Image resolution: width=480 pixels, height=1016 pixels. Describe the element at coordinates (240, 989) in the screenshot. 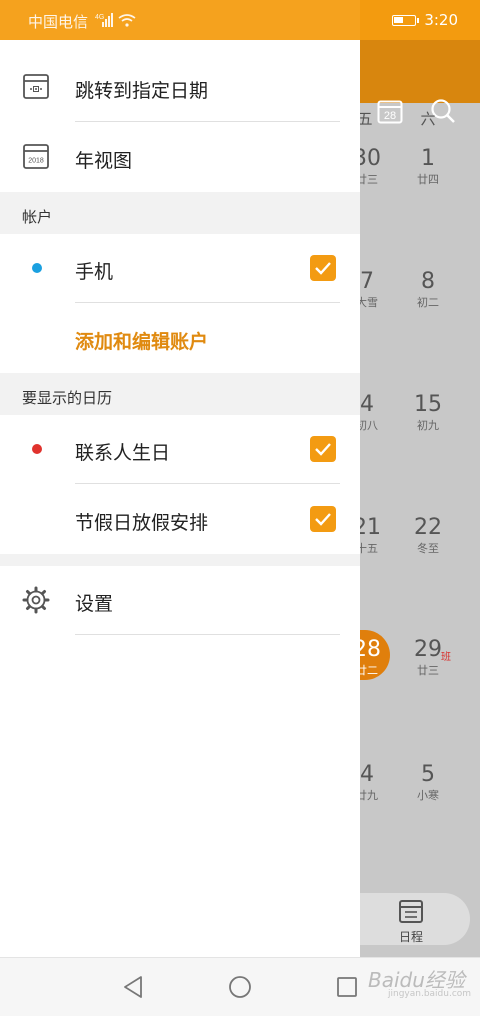

I see `home-icon` at that location.